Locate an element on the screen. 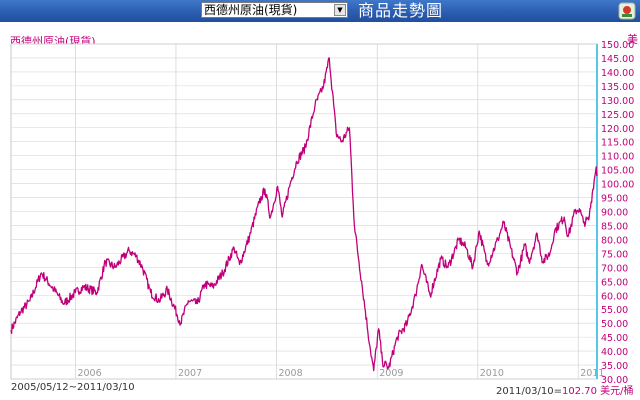 The width and height of the screenshot is (640, 400). y-tick-label: 90.00 is located at coordinates (614, 213).